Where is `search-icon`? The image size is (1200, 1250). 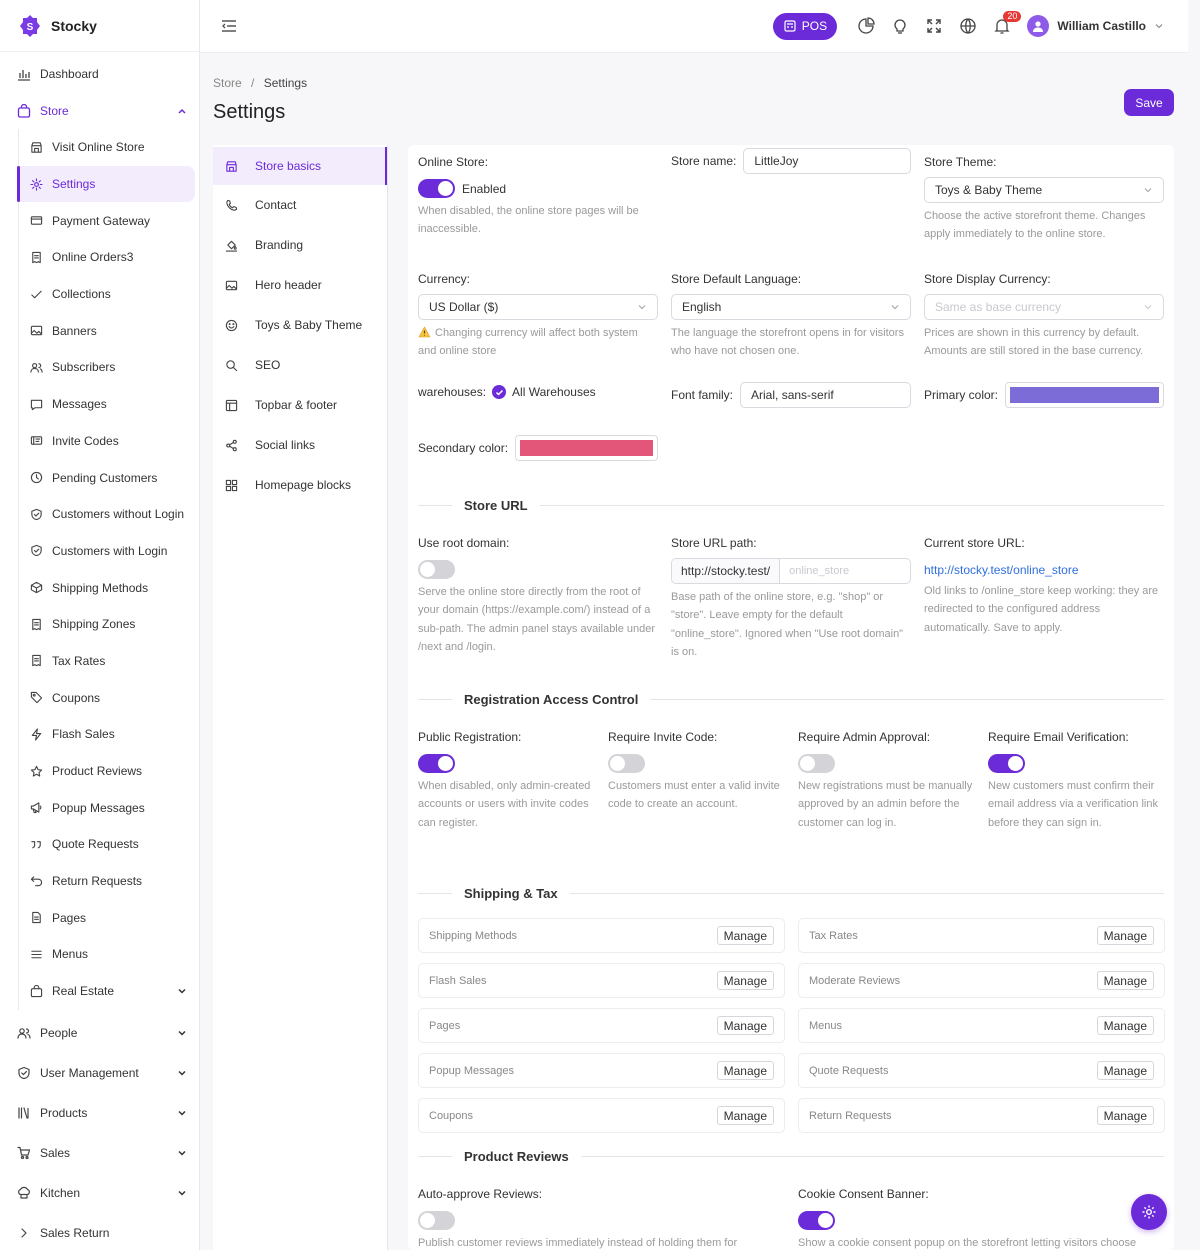 search-icon is located at coordinates (231, 365).